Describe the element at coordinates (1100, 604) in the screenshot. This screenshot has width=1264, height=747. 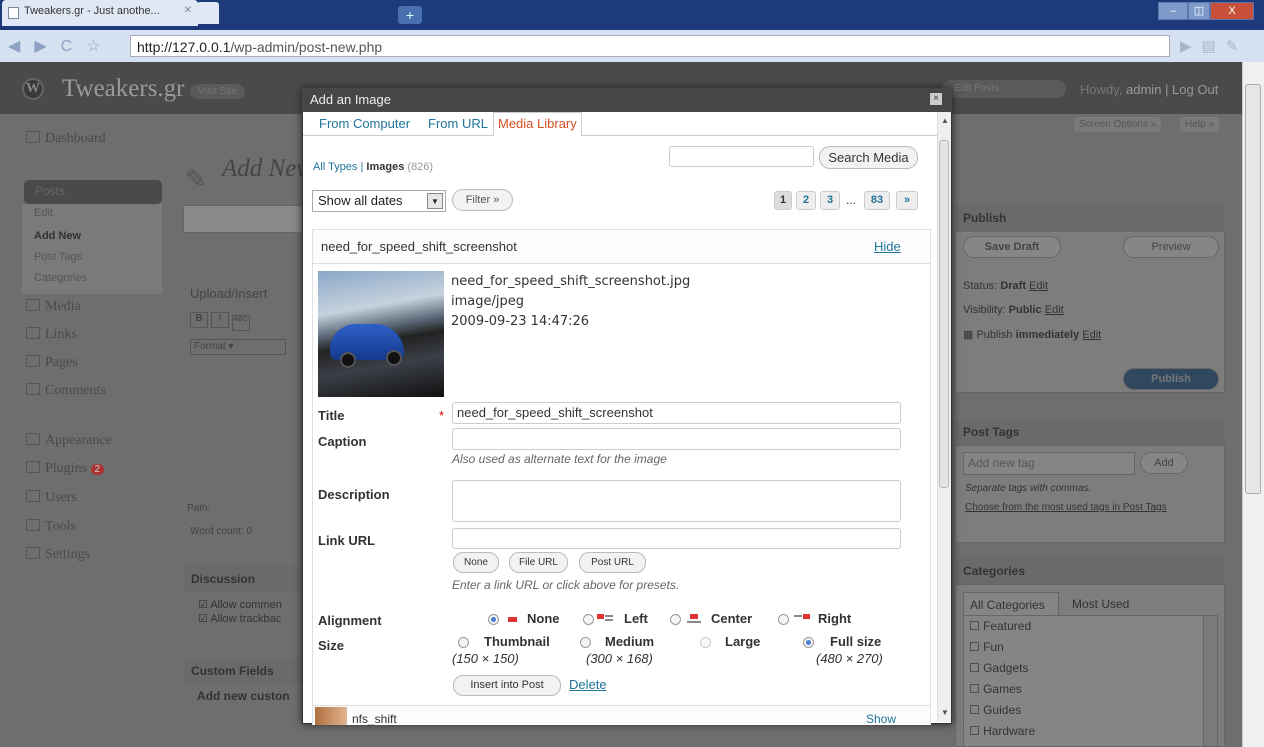
I see `tab-most-used: Most Used` at that location.